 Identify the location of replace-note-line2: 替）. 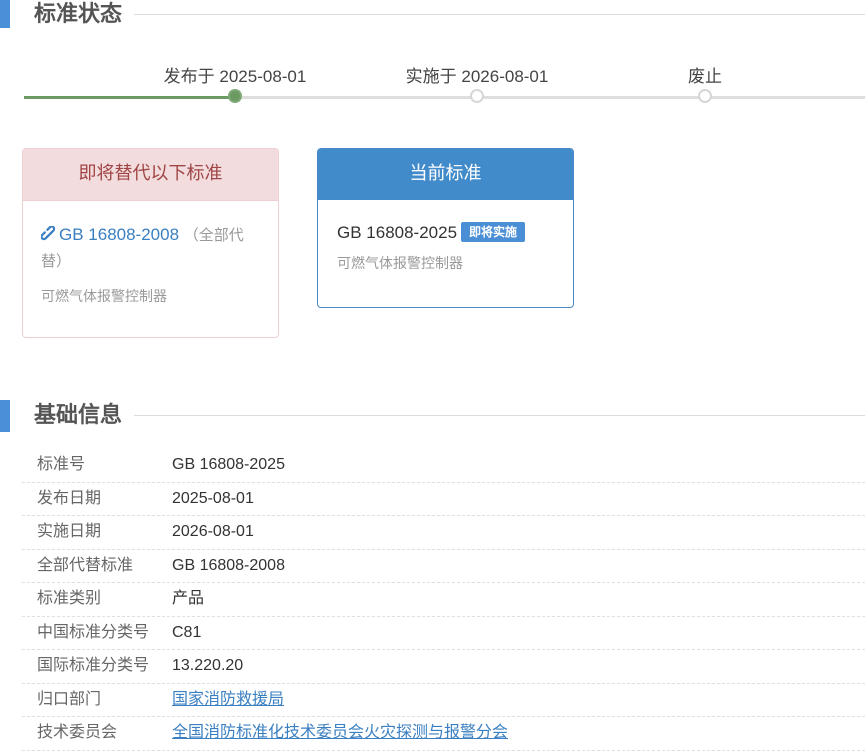
(56, 261).